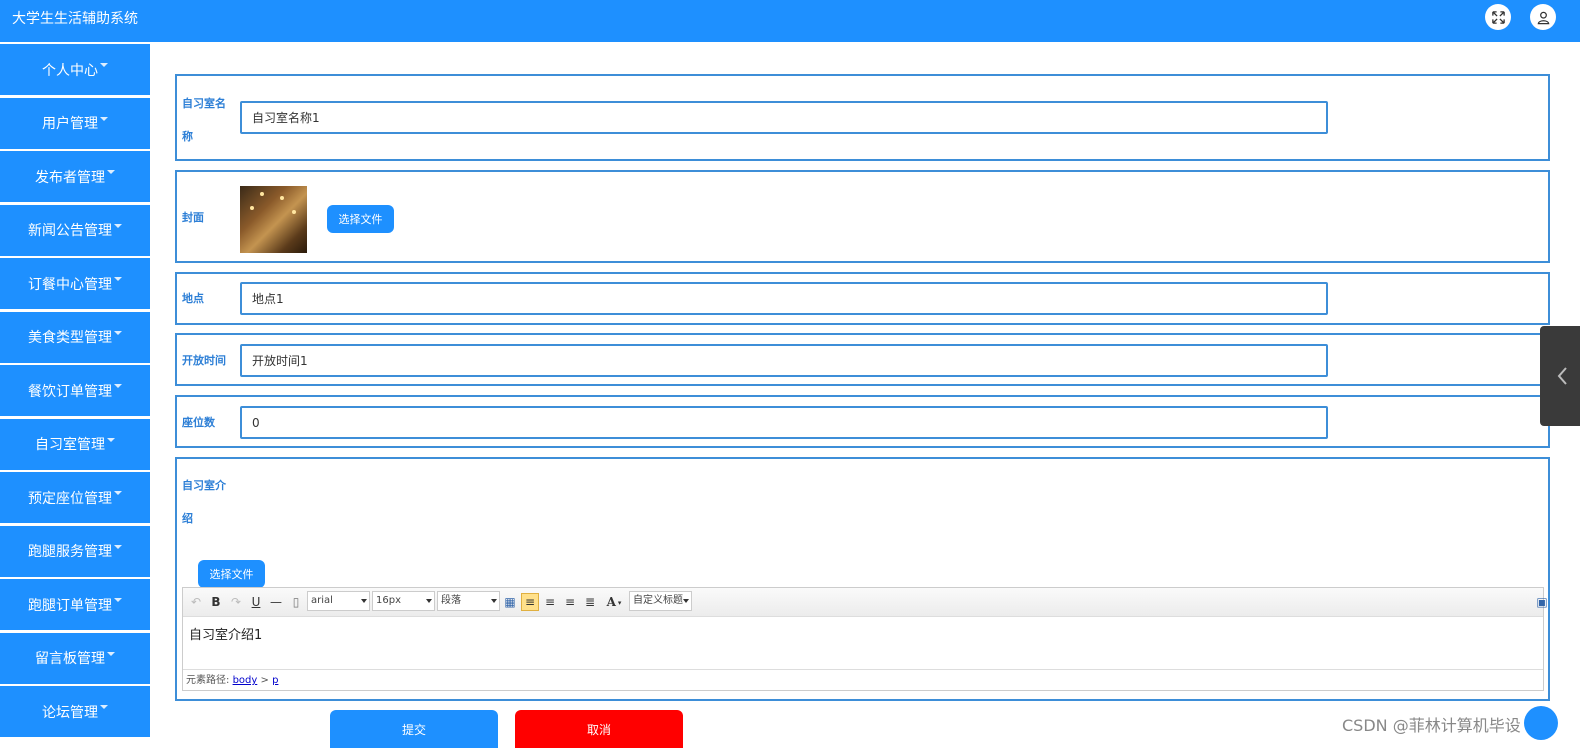 The width and height of the screenshot is (1580, 748). What do you see at coordinates (193, 217) in the screenshot?
I see `cover-label: 封面` at bounding box center [193, 217].